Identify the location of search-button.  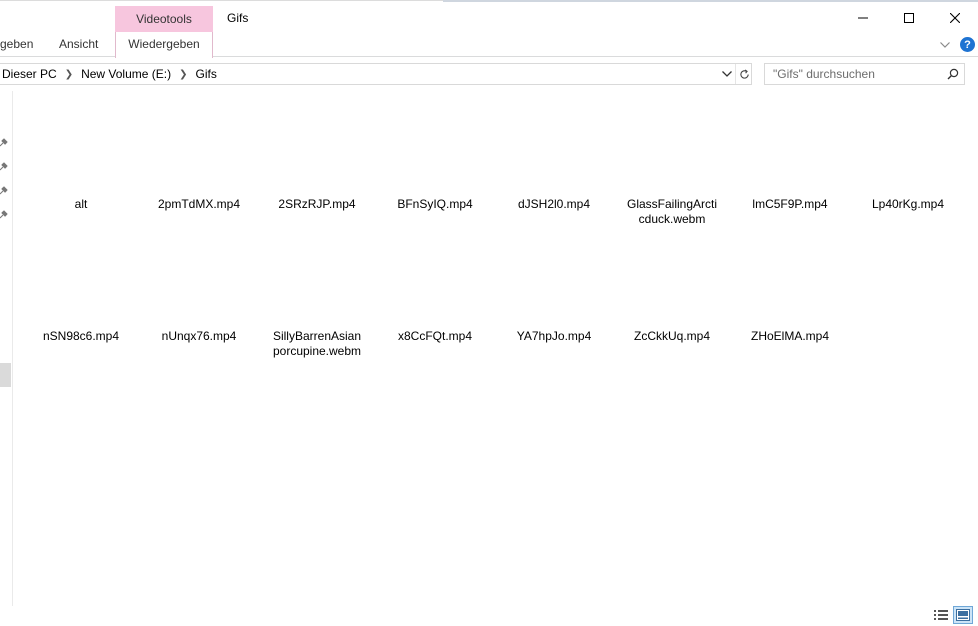
(953, 74).